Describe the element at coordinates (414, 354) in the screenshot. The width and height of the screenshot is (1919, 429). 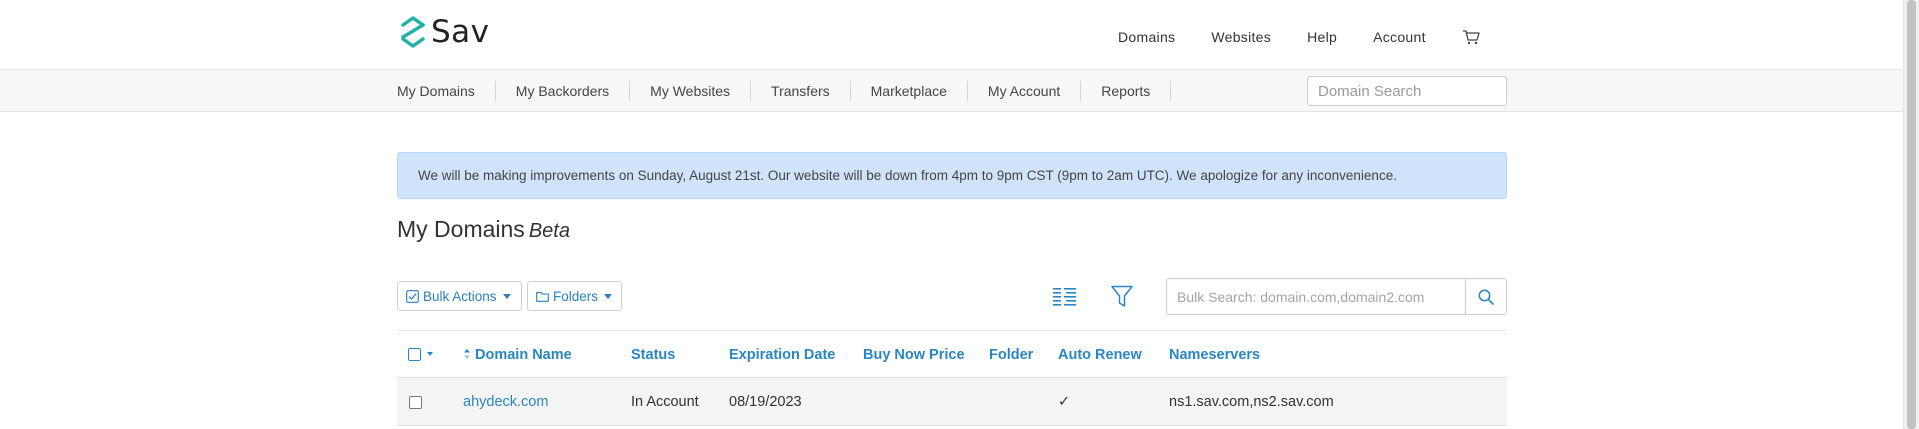
I see `select-all-checkbox` at that location.